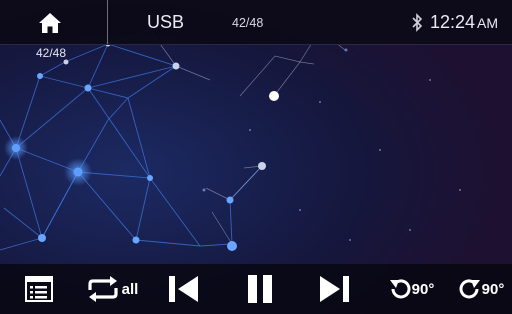  I want to click on rotate-right-button: 90°, so click(481, 289).